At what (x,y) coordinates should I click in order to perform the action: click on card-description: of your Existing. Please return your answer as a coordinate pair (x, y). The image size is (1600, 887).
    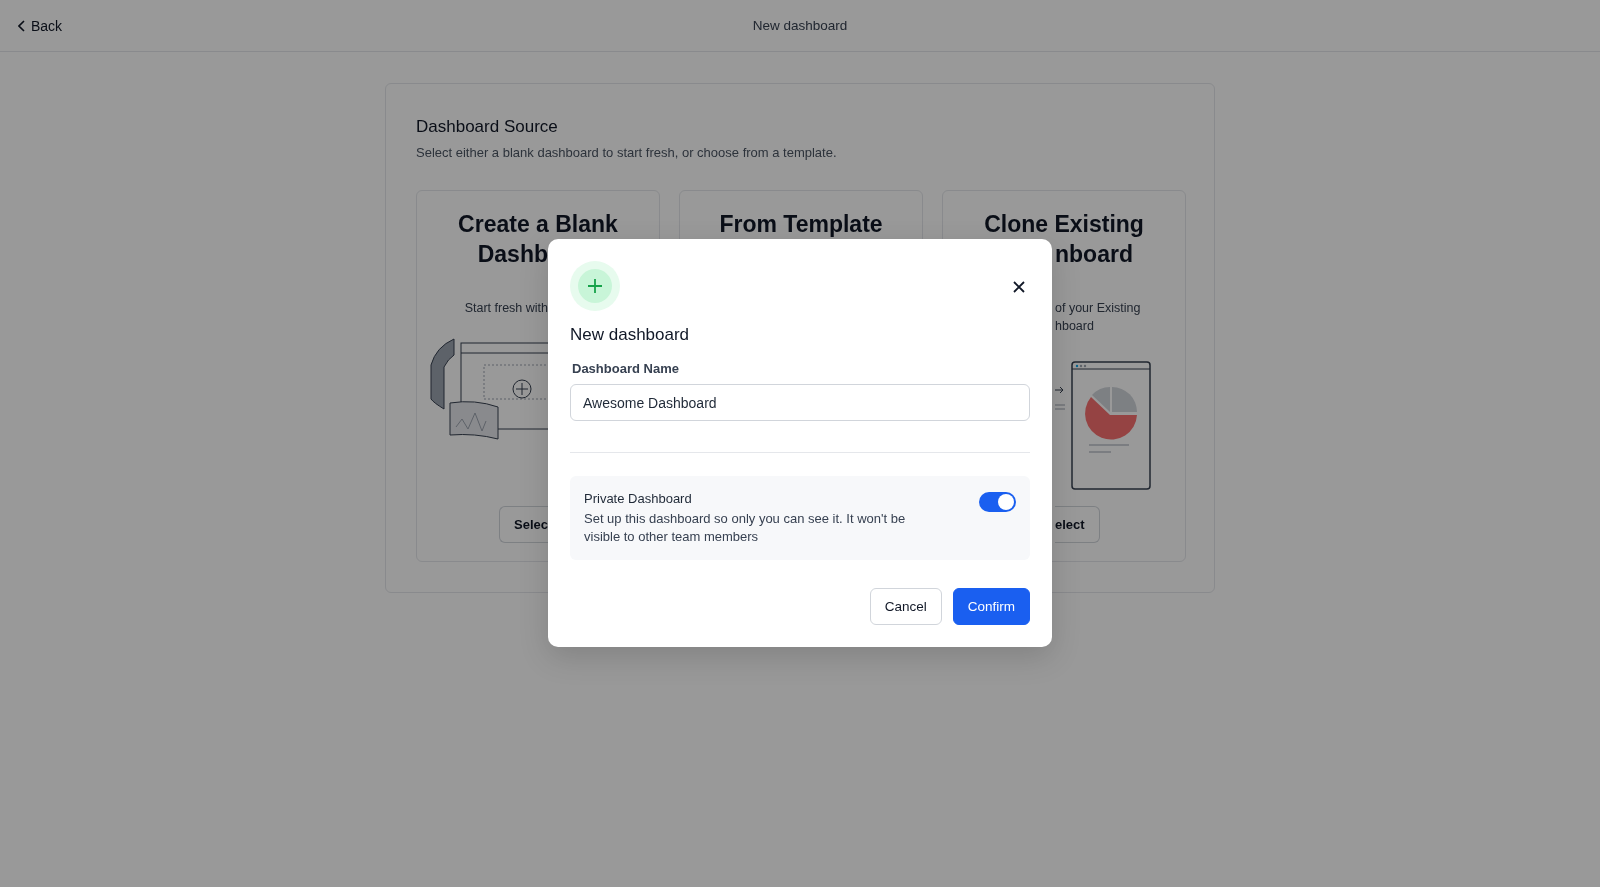
    Looking at the image, I should click on (1098, 308).